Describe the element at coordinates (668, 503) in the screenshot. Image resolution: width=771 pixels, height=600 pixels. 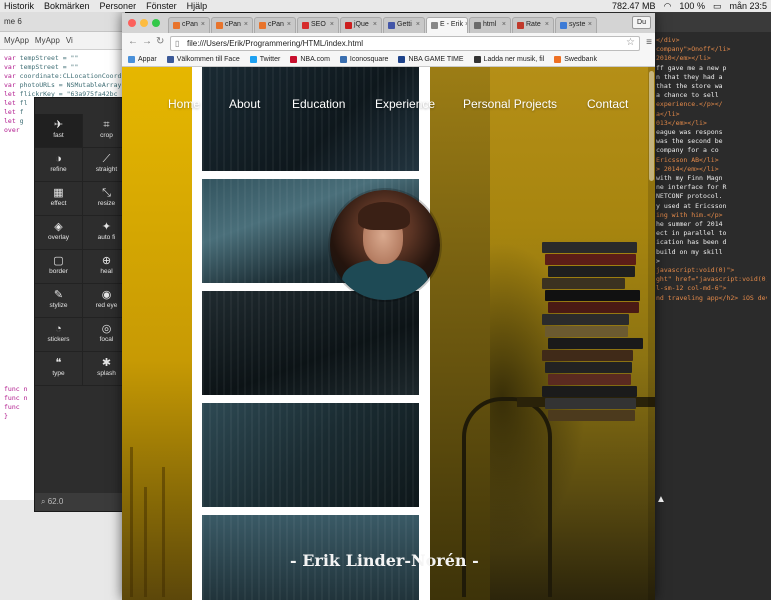
I see `scroll-top-icon: ▲` at that location.